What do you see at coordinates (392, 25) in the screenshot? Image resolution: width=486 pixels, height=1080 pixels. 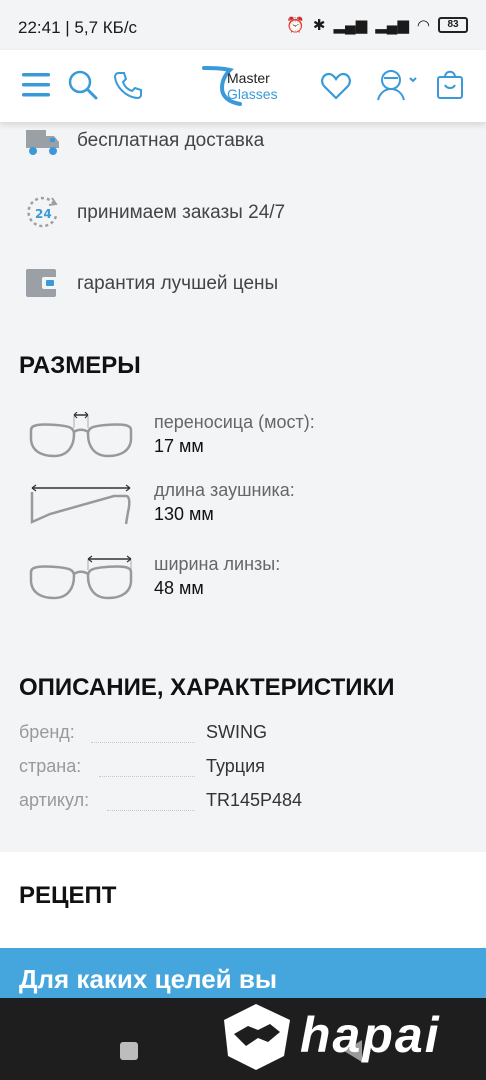 I see `signal-icon-2: ▂▄▆` at bounding box center [392, 25].